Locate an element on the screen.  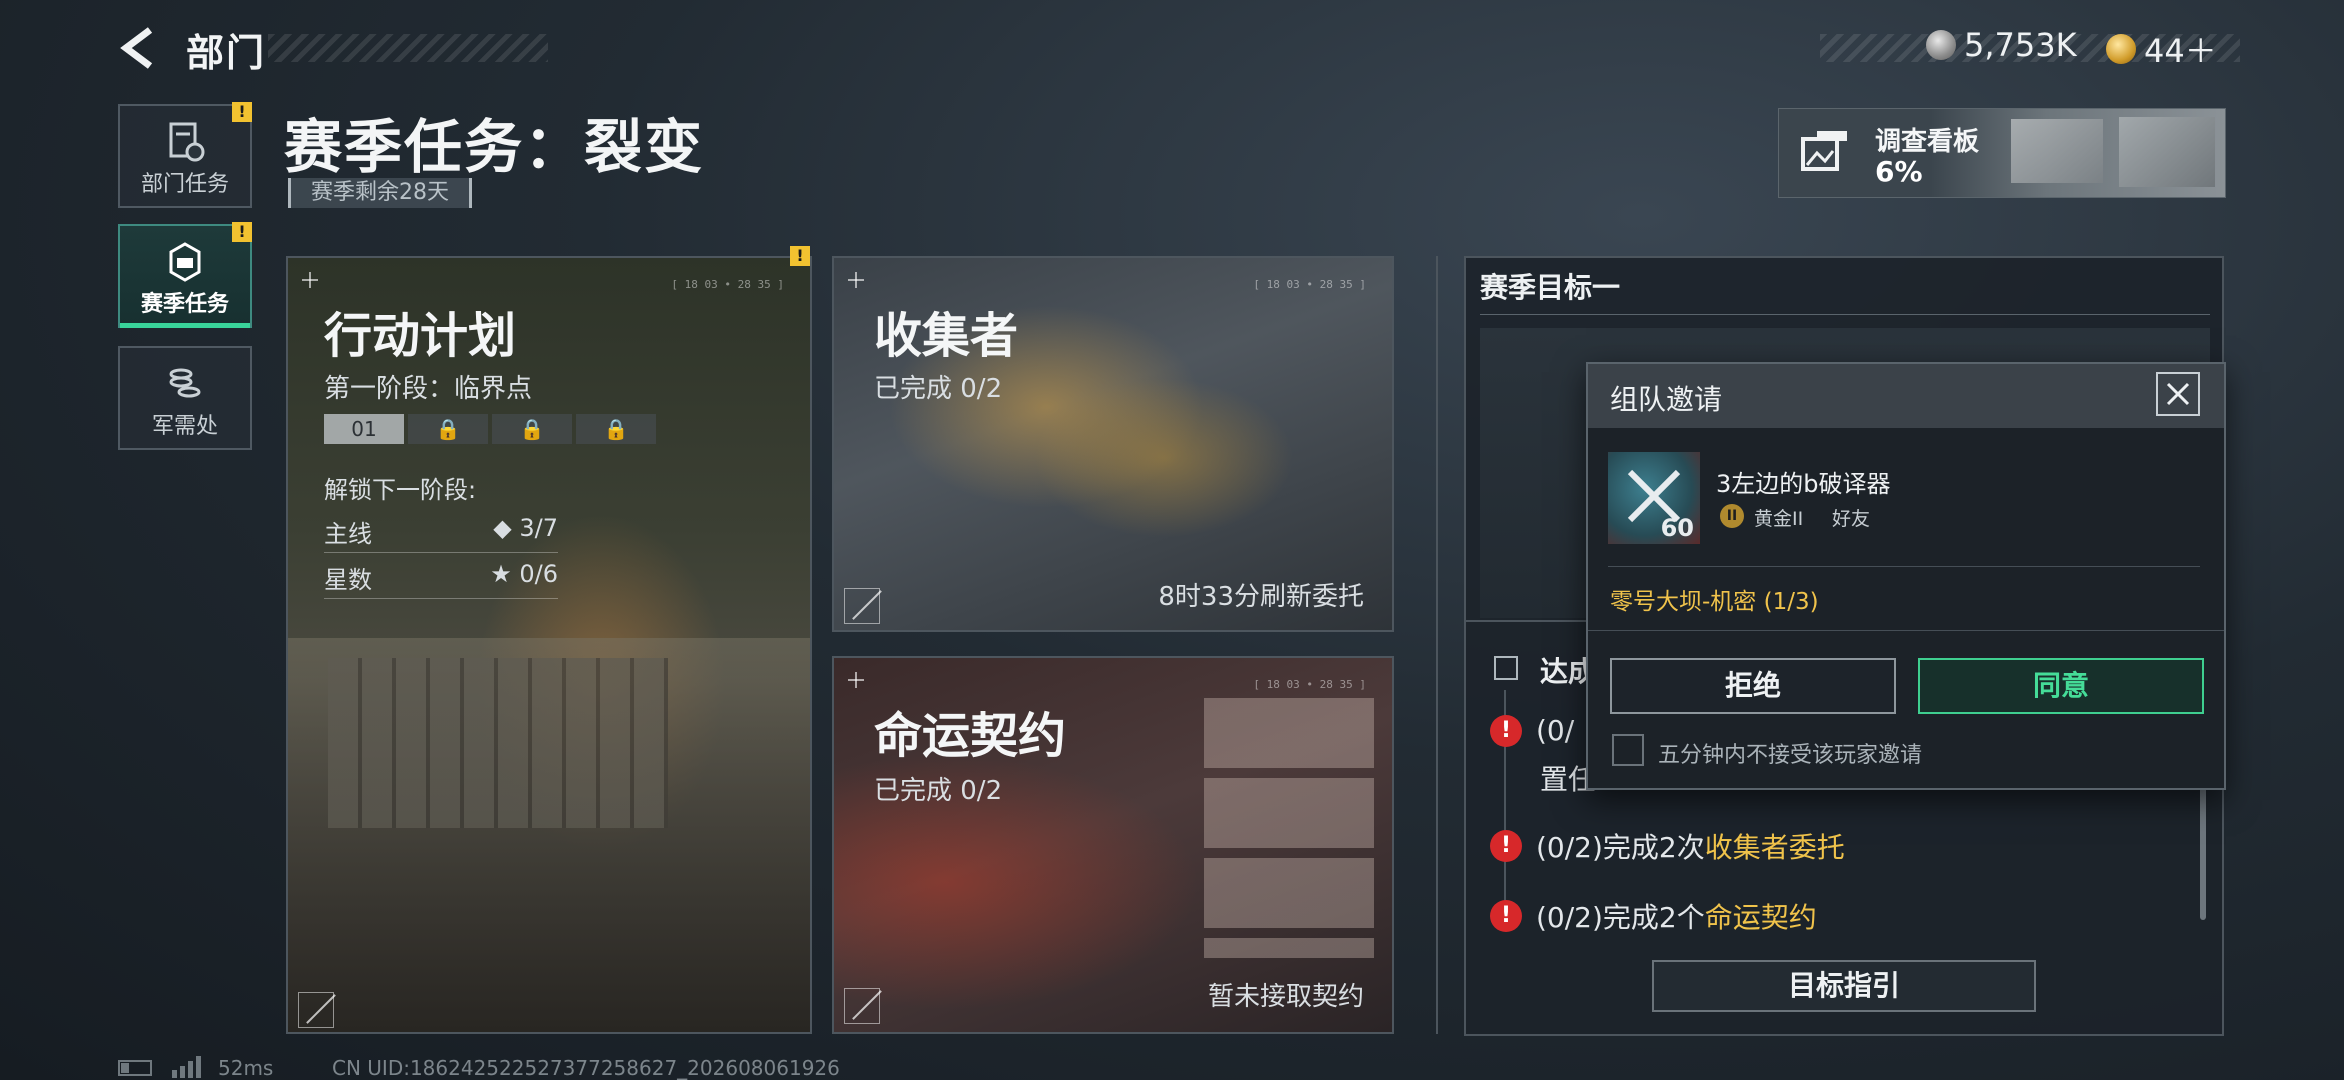
goal-row-highlight: 命运契约 is located at coordinates (1760, 917).